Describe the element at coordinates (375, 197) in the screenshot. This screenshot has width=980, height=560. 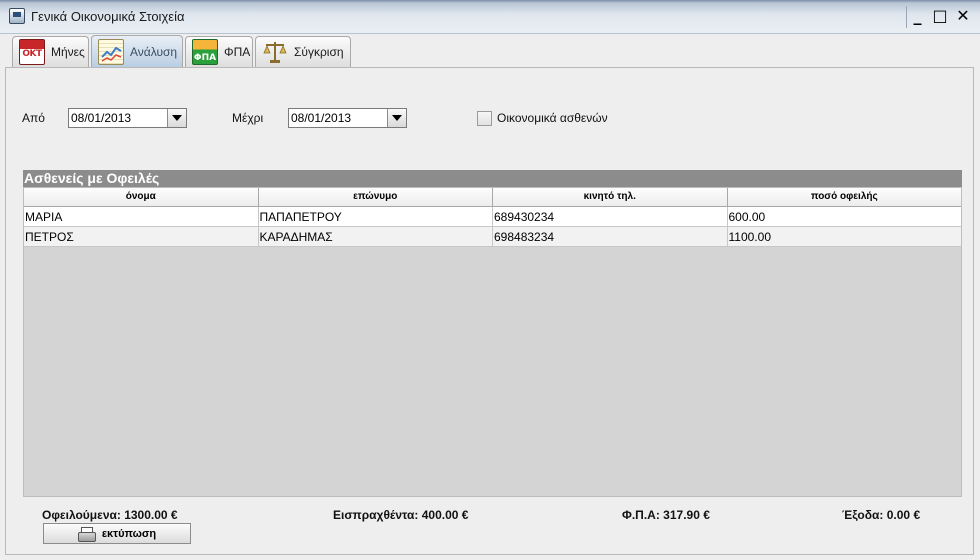
I see `column-header-last-name: επώνυμο` at that location.